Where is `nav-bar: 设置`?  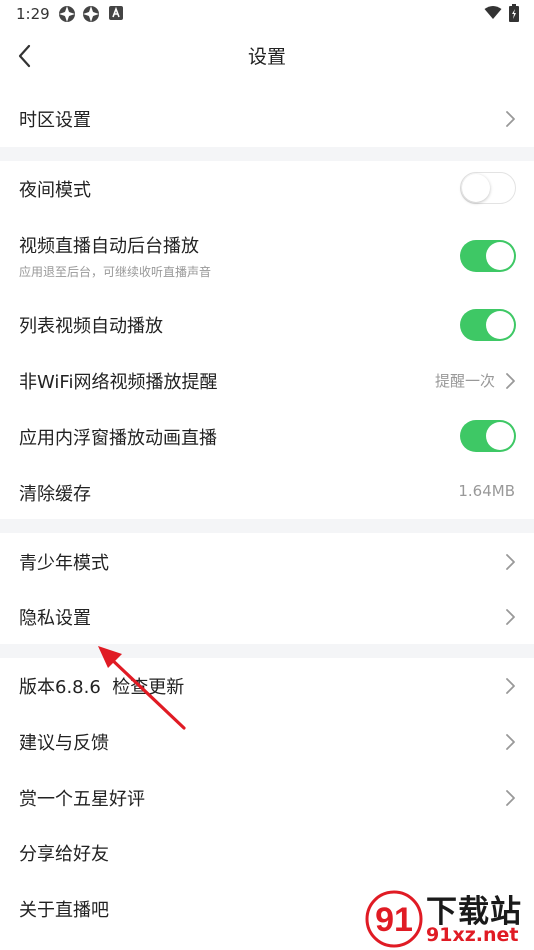 nav-bar: 设置 is located at coordinates (267, 56).